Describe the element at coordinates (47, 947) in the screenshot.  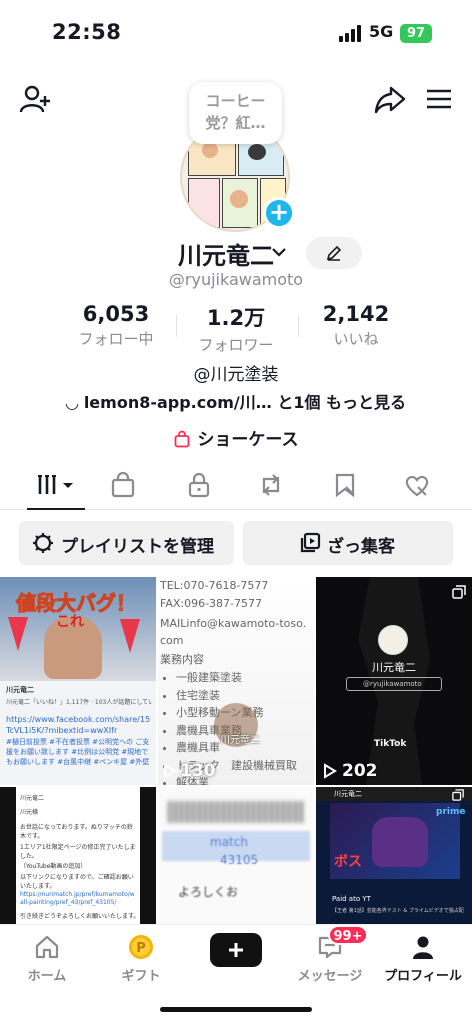
I see `home-icon` at that location.